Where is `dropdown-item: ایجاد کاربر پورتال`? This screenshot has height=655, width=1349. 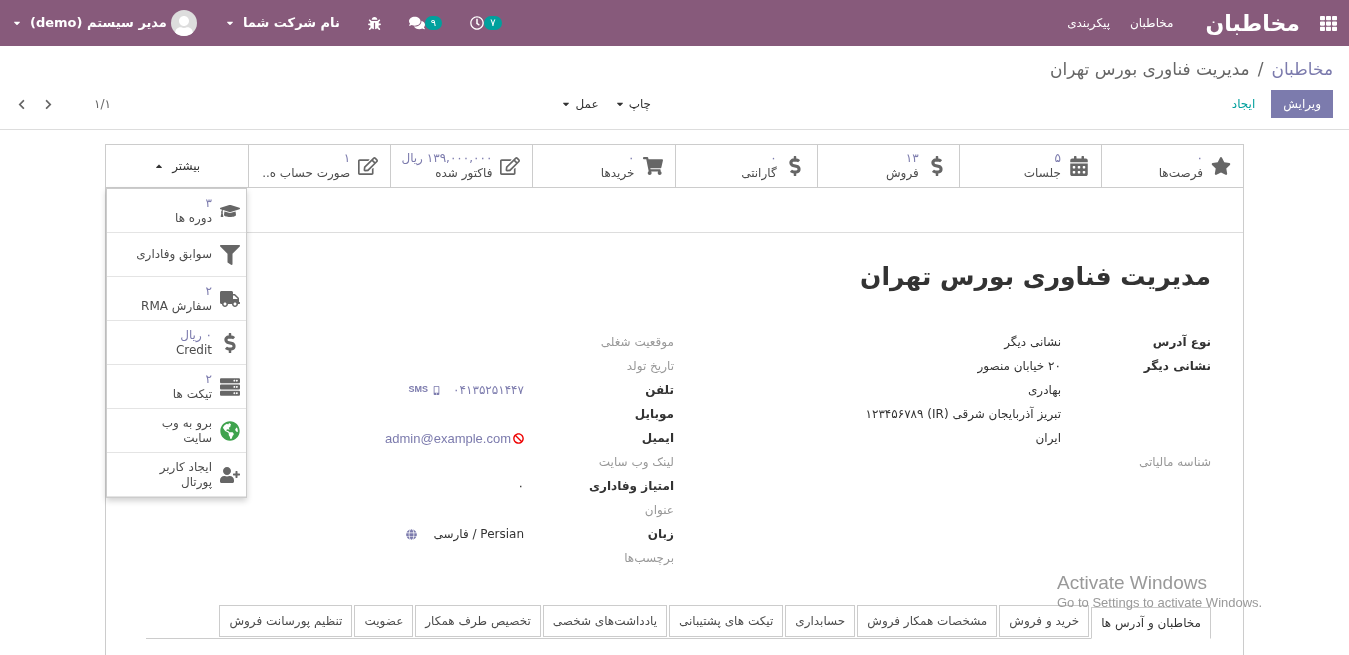 dropdown-item: ایجاد کاربر پورتال is located at coordinates (176, 475).